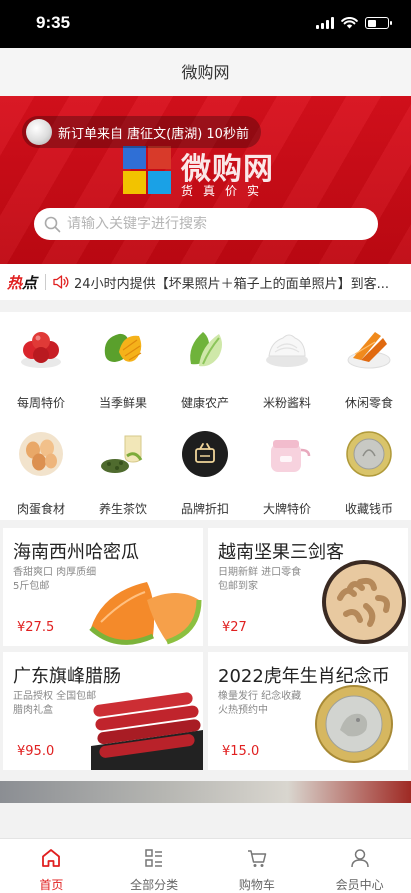 This screenshot has height=893, width=411. Describe the element at coordinates (354, 724) in the screenshot. I see `coin-image` at that location.